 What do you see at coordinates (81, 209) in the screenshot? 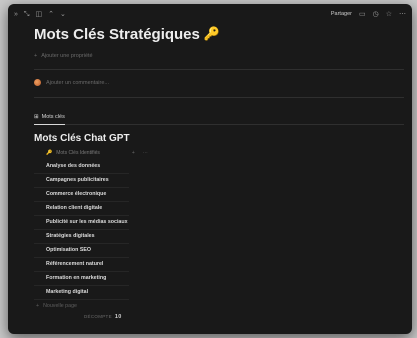
I see `table-row: Relation client digitale` at bounding box center [81, 209].